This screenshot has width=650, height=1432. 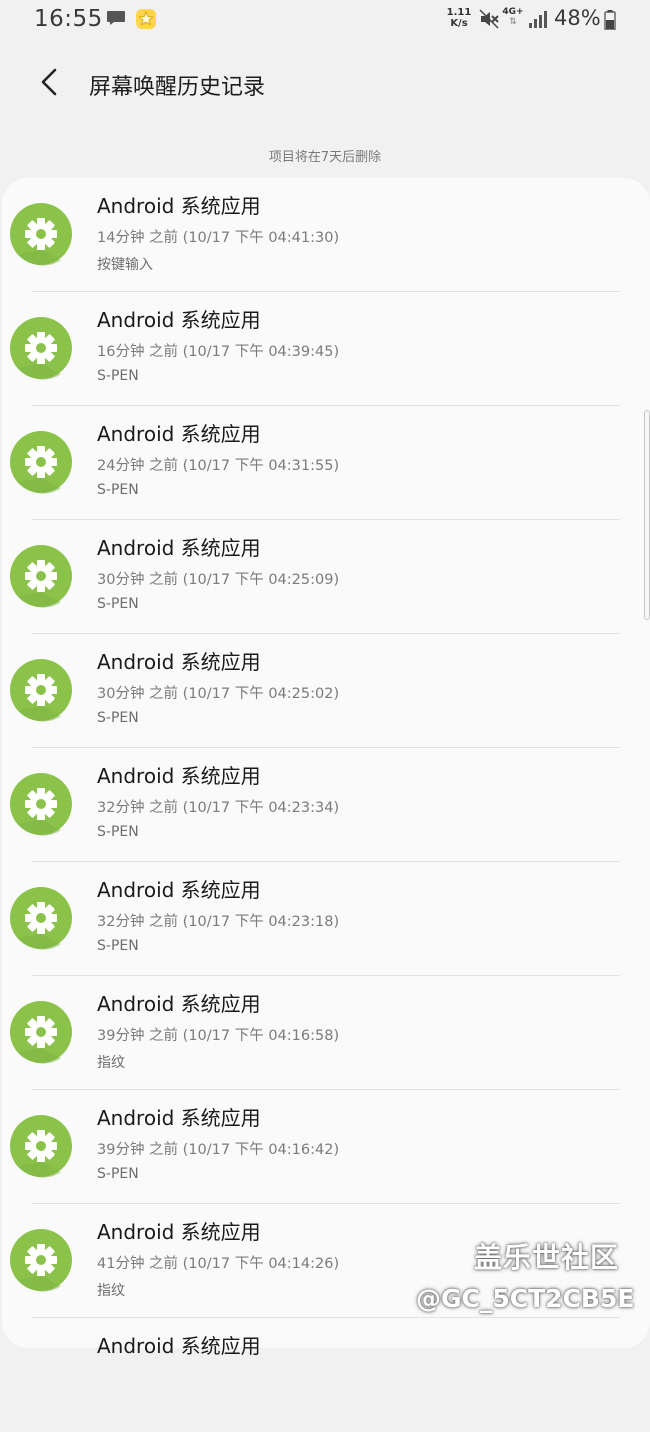 What do you see at coordinates (218, 1150) in the screenshot?
I see `item-time: 39分钟 之前 (10/17 下午 04:16:42)` at bounding box center [218, 1150].